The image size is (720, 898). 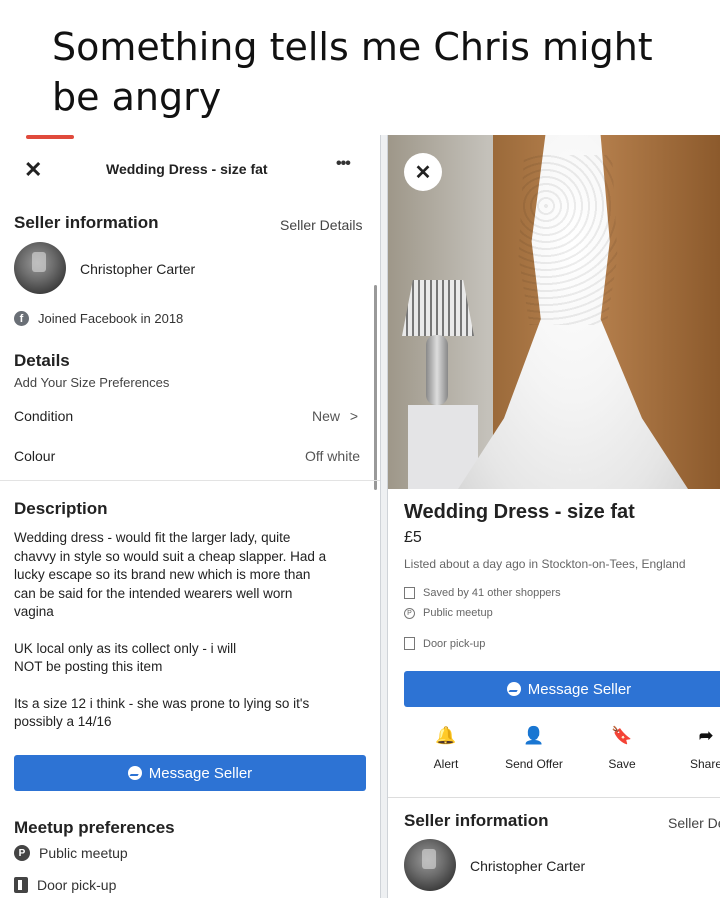 I want to click on status-indicator, so click(x=50, y=137).